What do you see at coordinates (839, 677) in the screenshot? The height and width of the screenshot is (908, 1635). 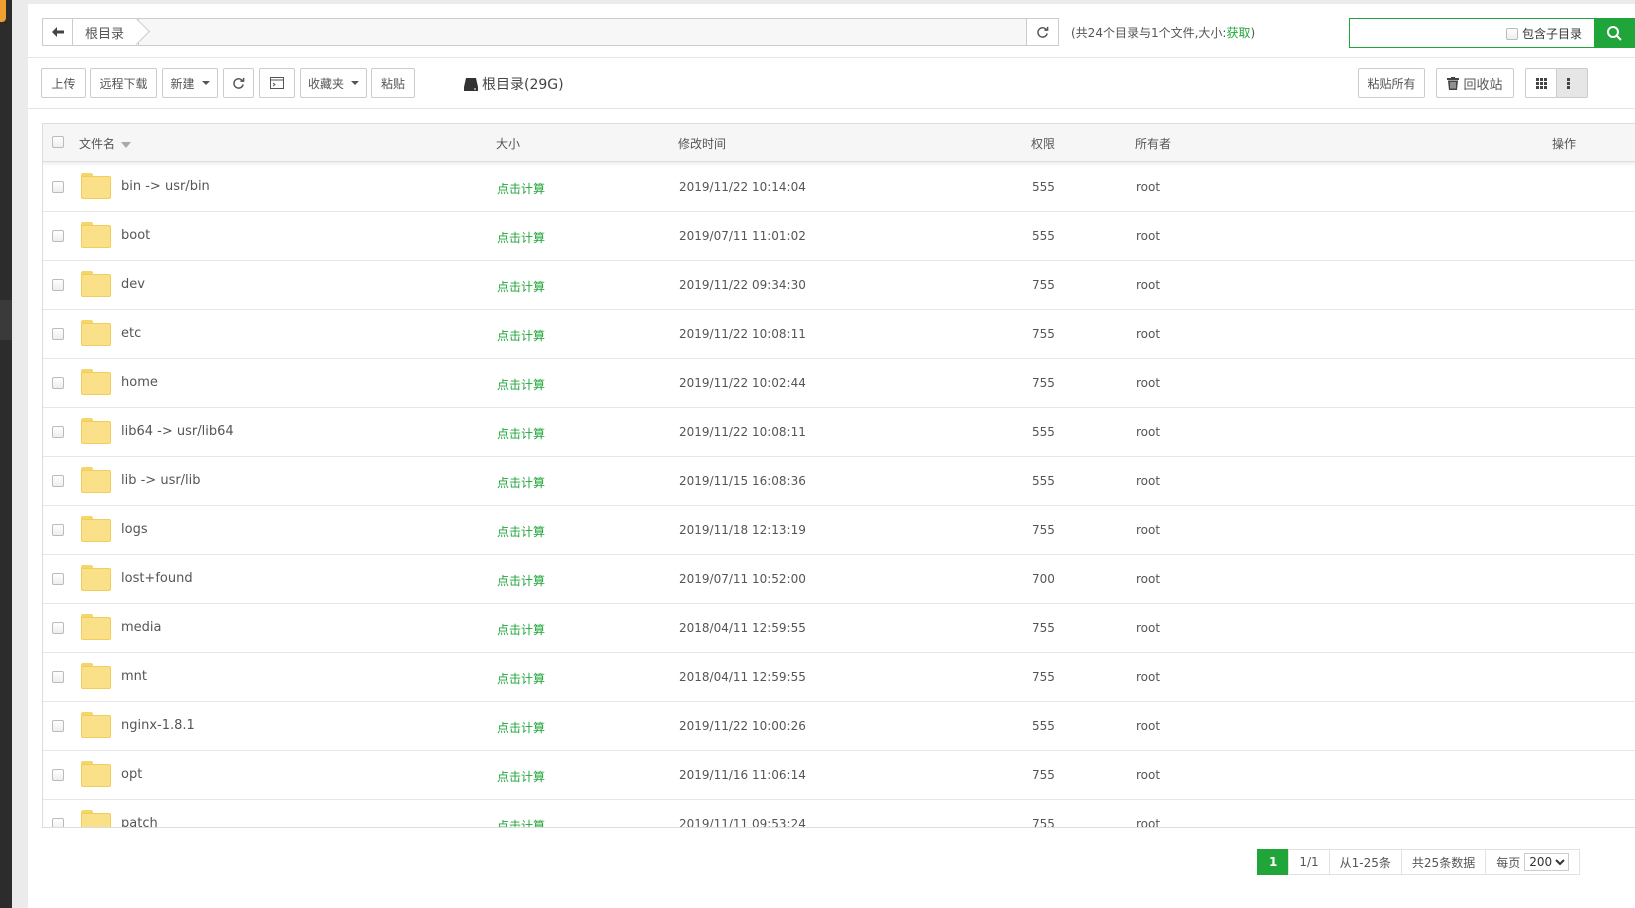 I see `table-row: mnt 点击计算 2018/04/11 12:59:55 755 root` at bounding box center [839, 677].